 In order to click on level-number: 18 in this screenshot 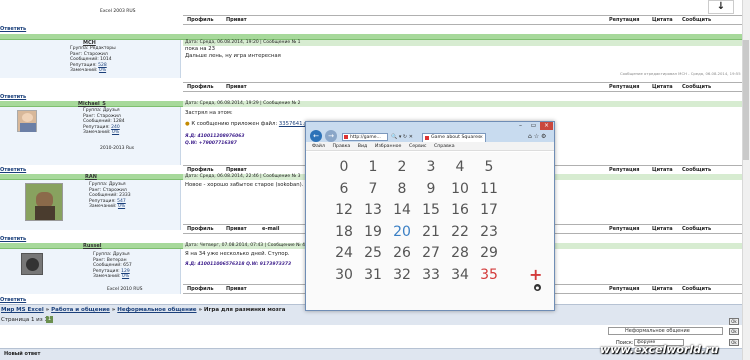, I will do `click(344, 232)`.